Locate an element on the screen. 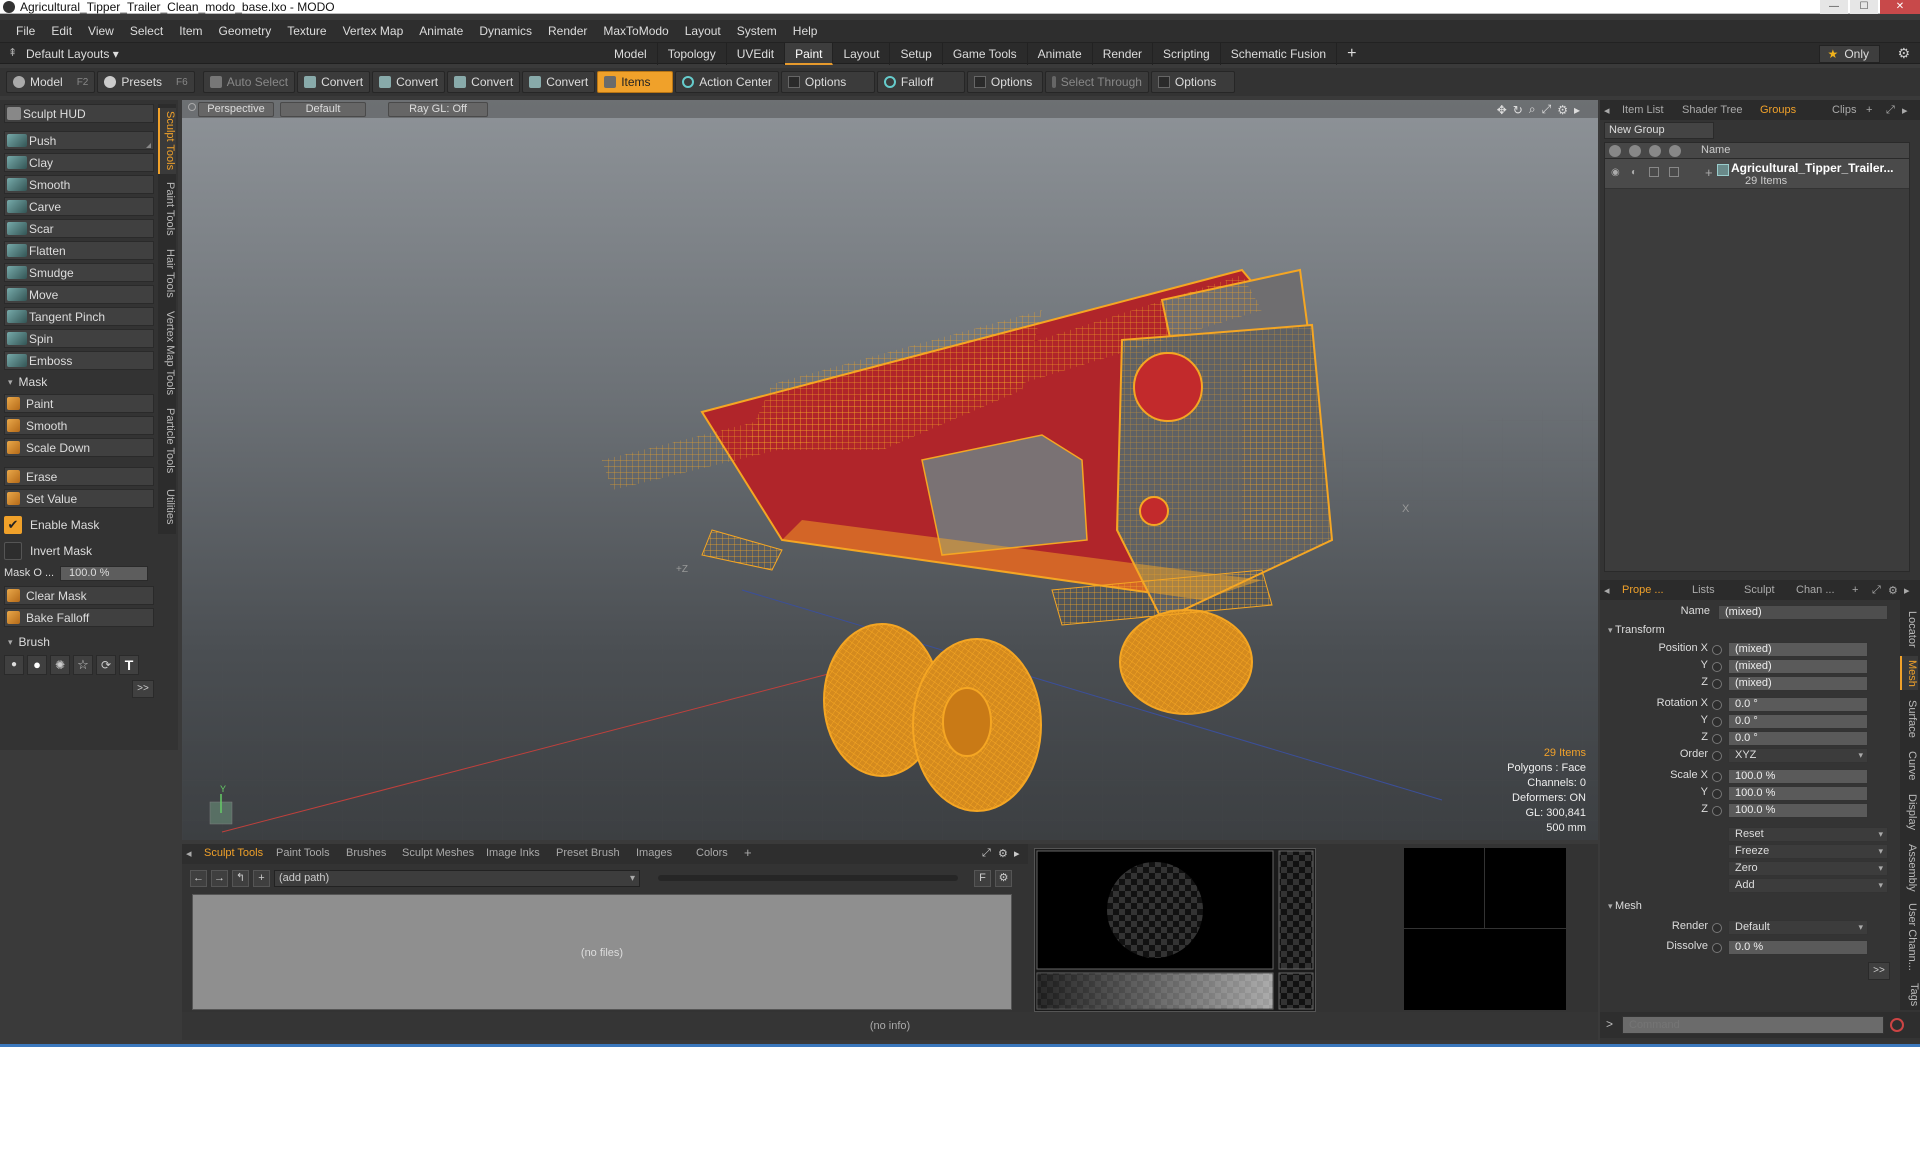 Image resolution: width=1920 pixels, height=1158 pixels. gear-icon: ⚙ is located at coordinates (1903, 53).